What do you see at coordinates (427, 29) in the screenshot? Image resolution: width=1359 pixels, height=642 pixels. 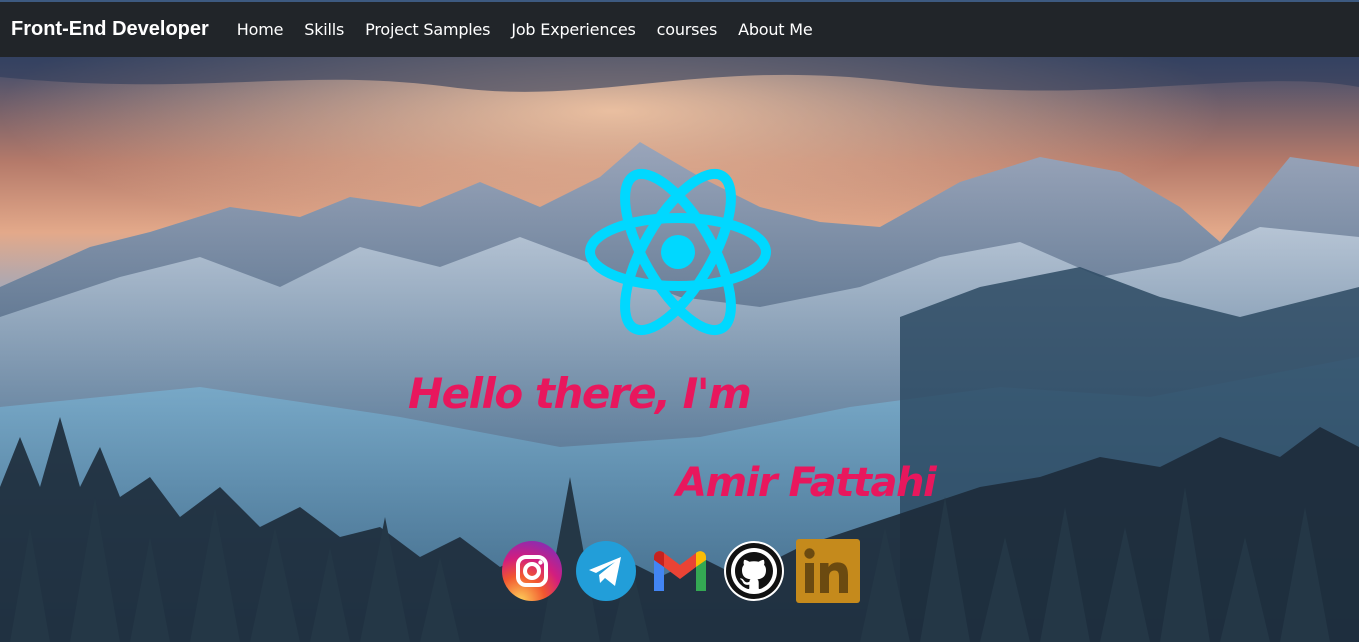 I see `nav-link-project-samples: Project Samples` at bounding box center [427, 29].